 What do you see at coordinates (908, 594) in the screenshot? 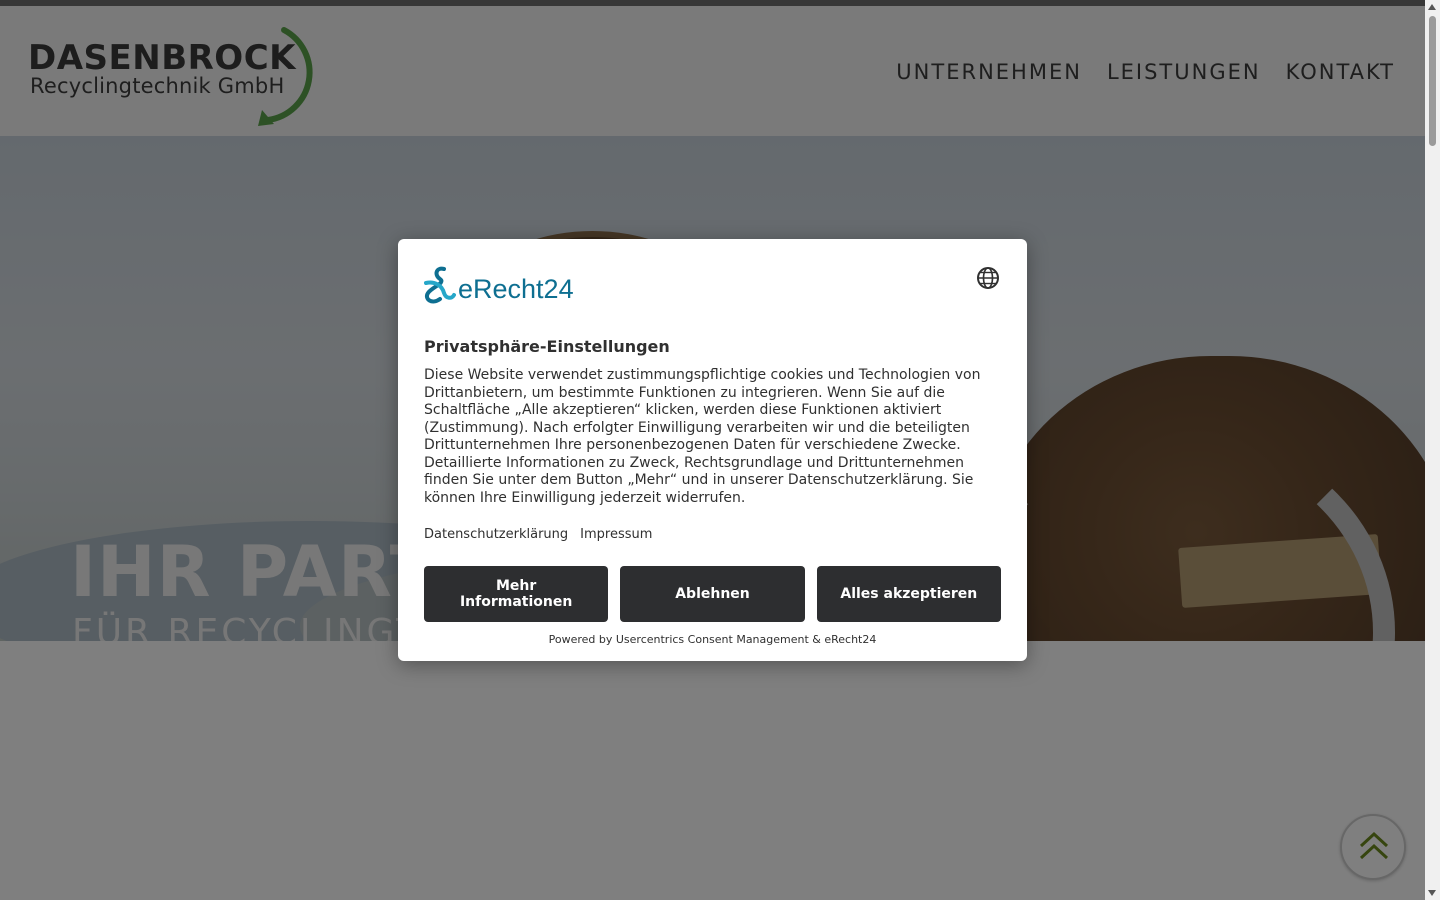
I see `accept-all-button: Alles akzeptieren` at bounding box center [908, 594].